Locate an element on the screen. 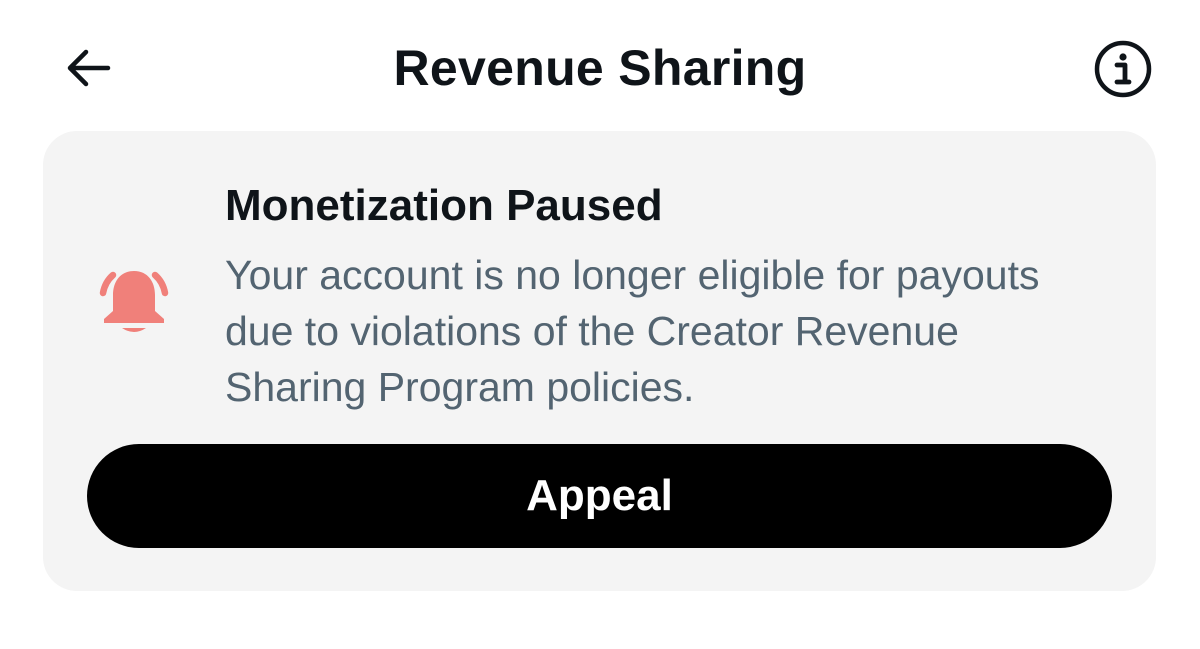  page-title: Revenue Sharing is located at coordinates (600, 68).